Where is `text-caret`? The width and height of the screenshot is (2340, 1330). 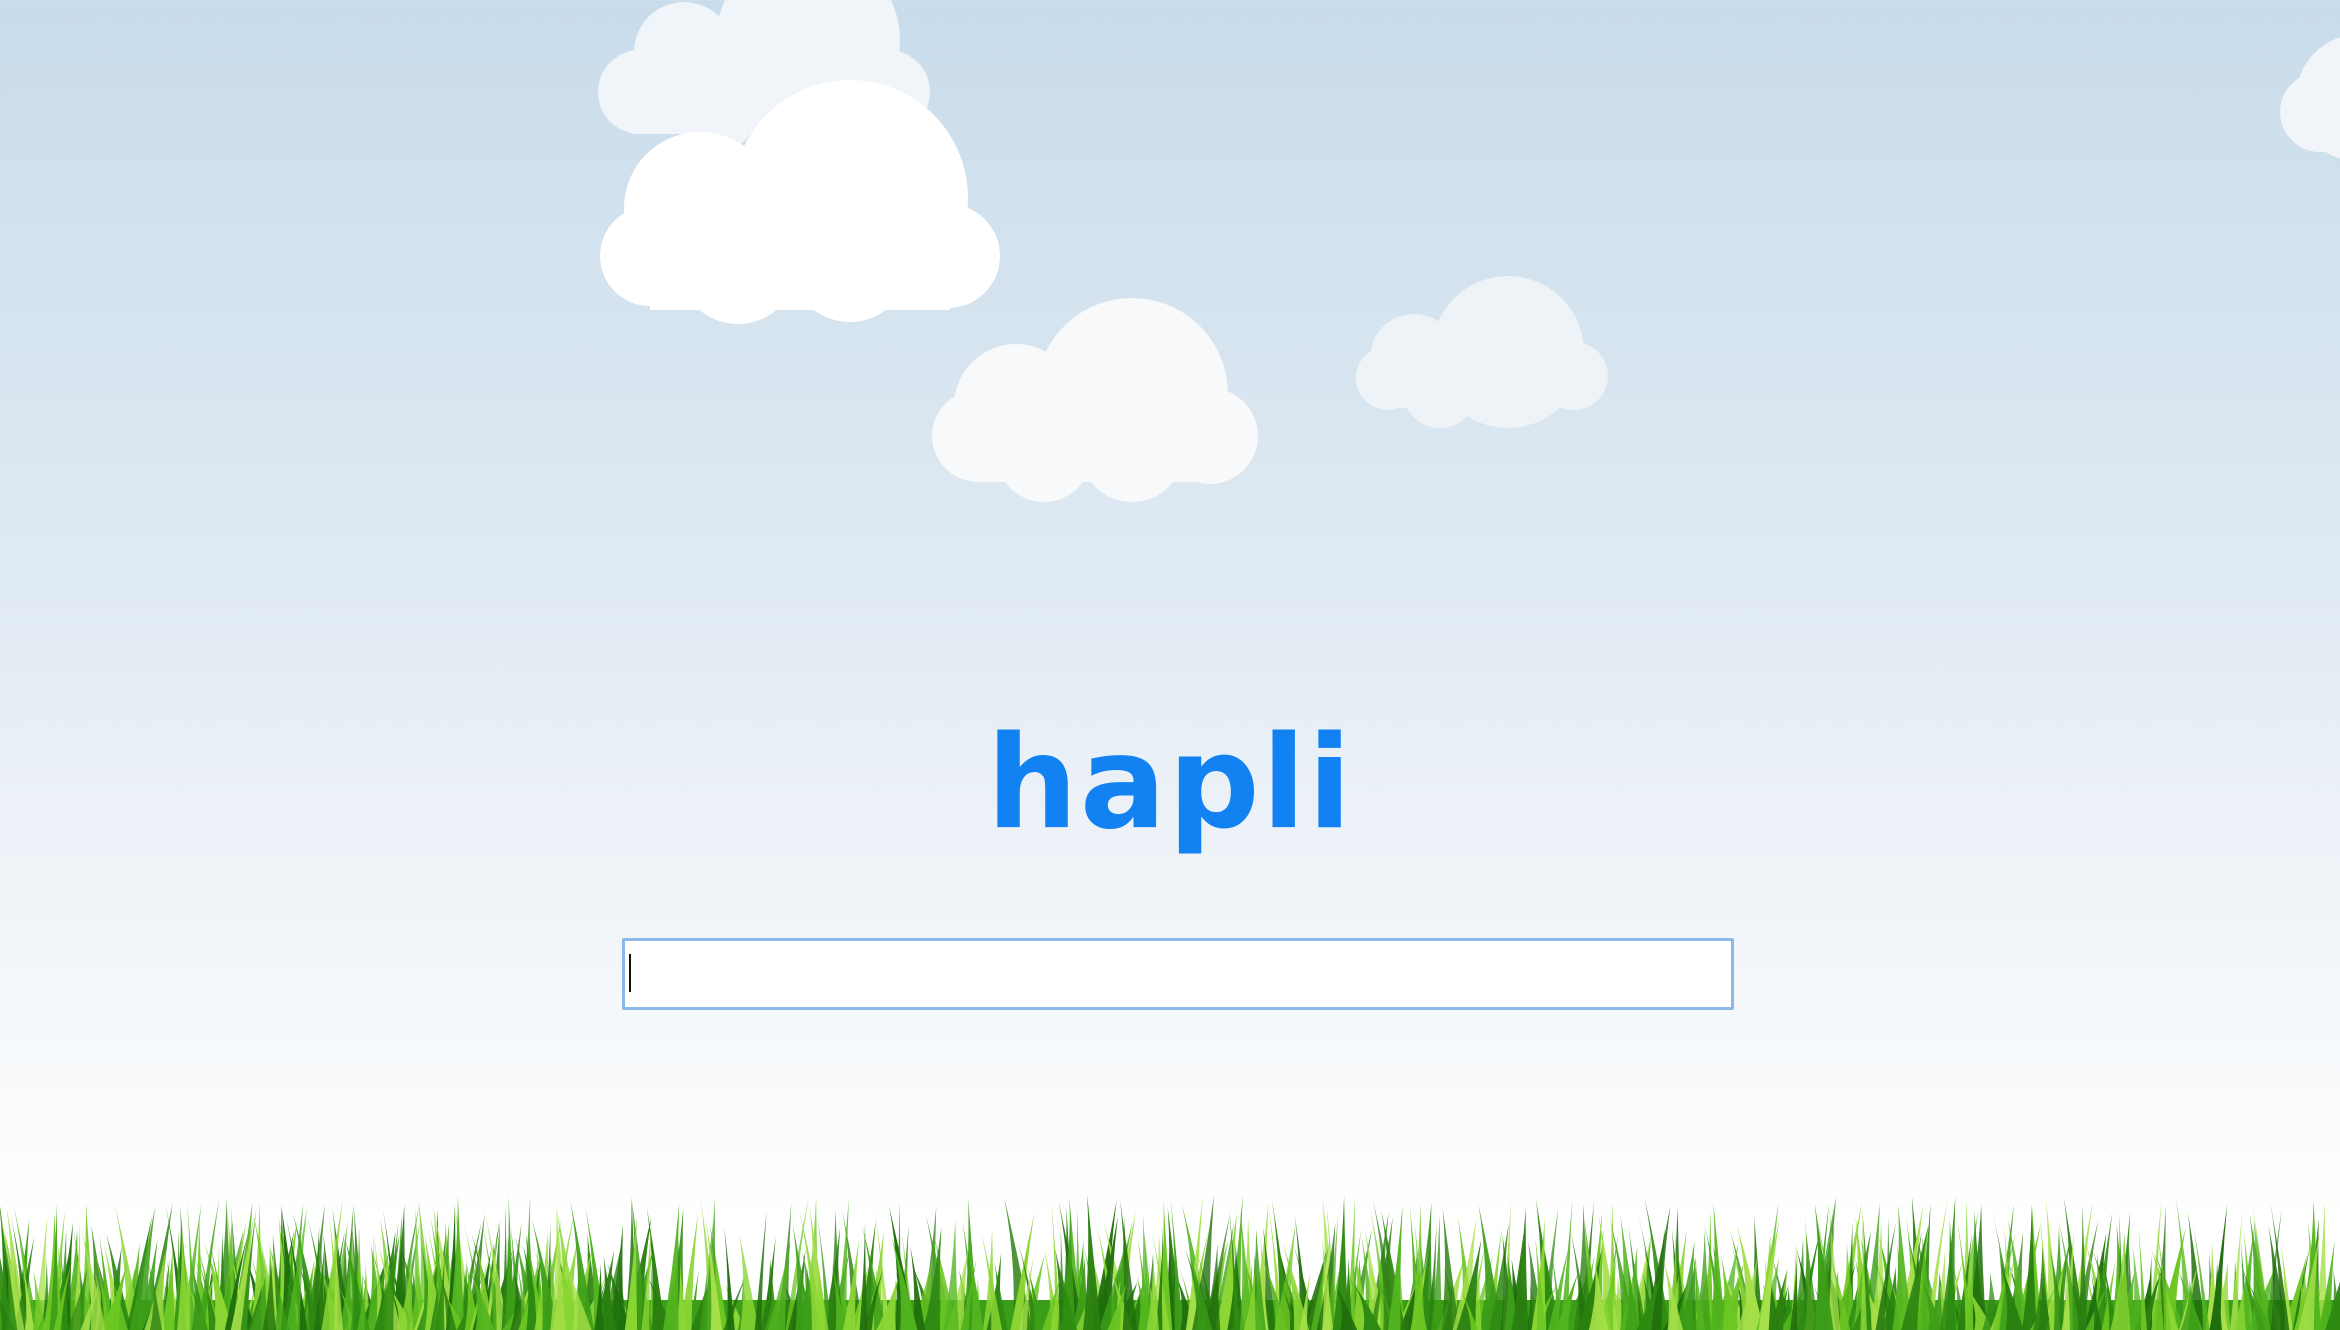
text-caret is located at coordinates (630, 973).